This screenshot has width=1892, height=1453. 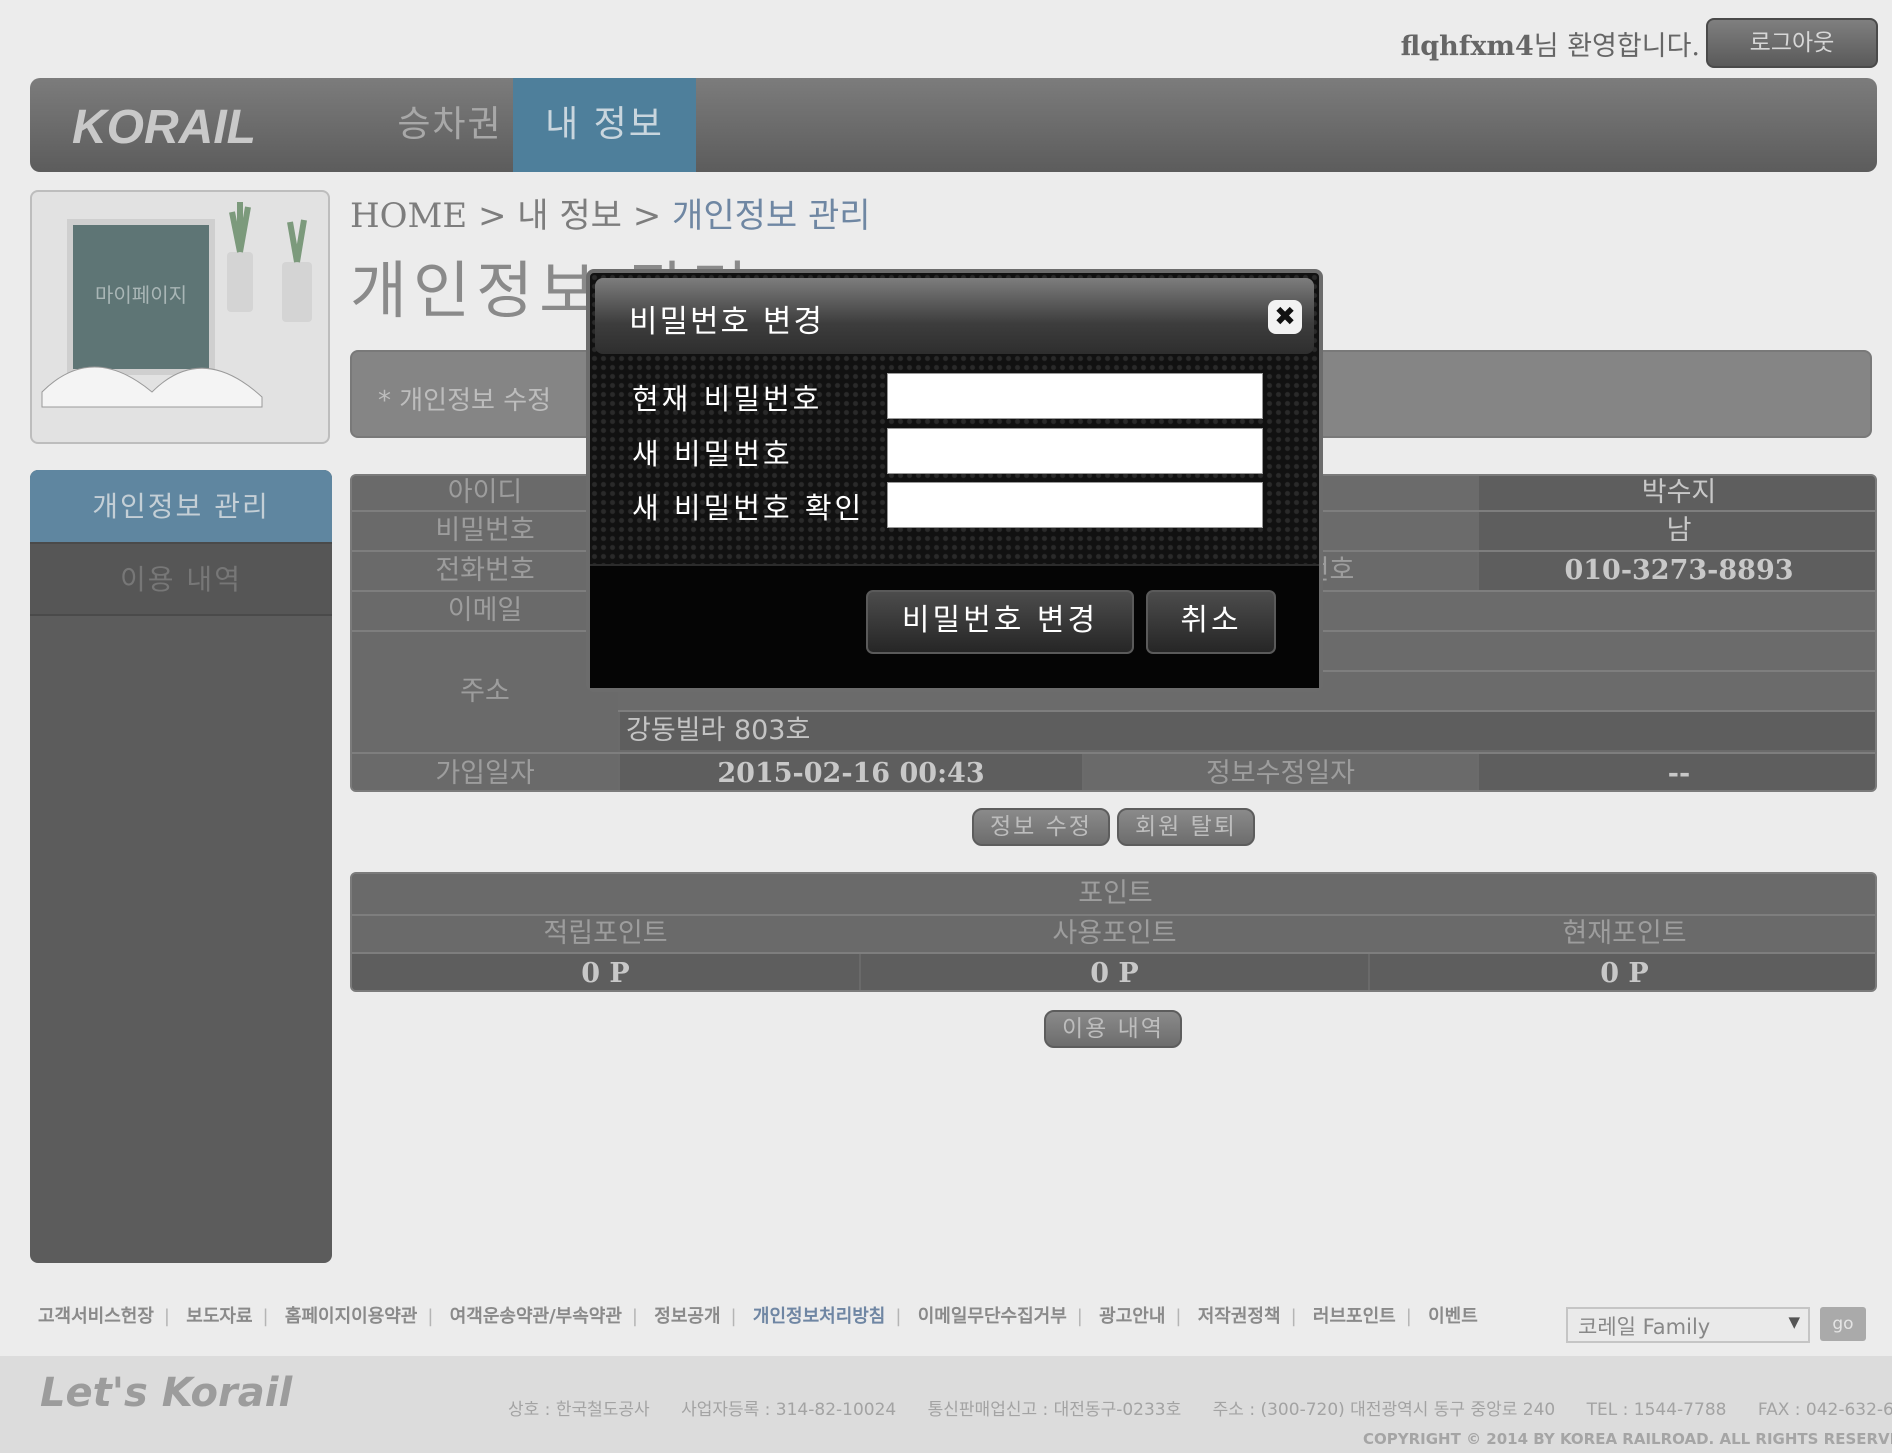 What do you see at coordinates (992, 1316) in the screenshot?
I see `footer-link: 이메일무단수집거부` at bounding box center [992, 1316].